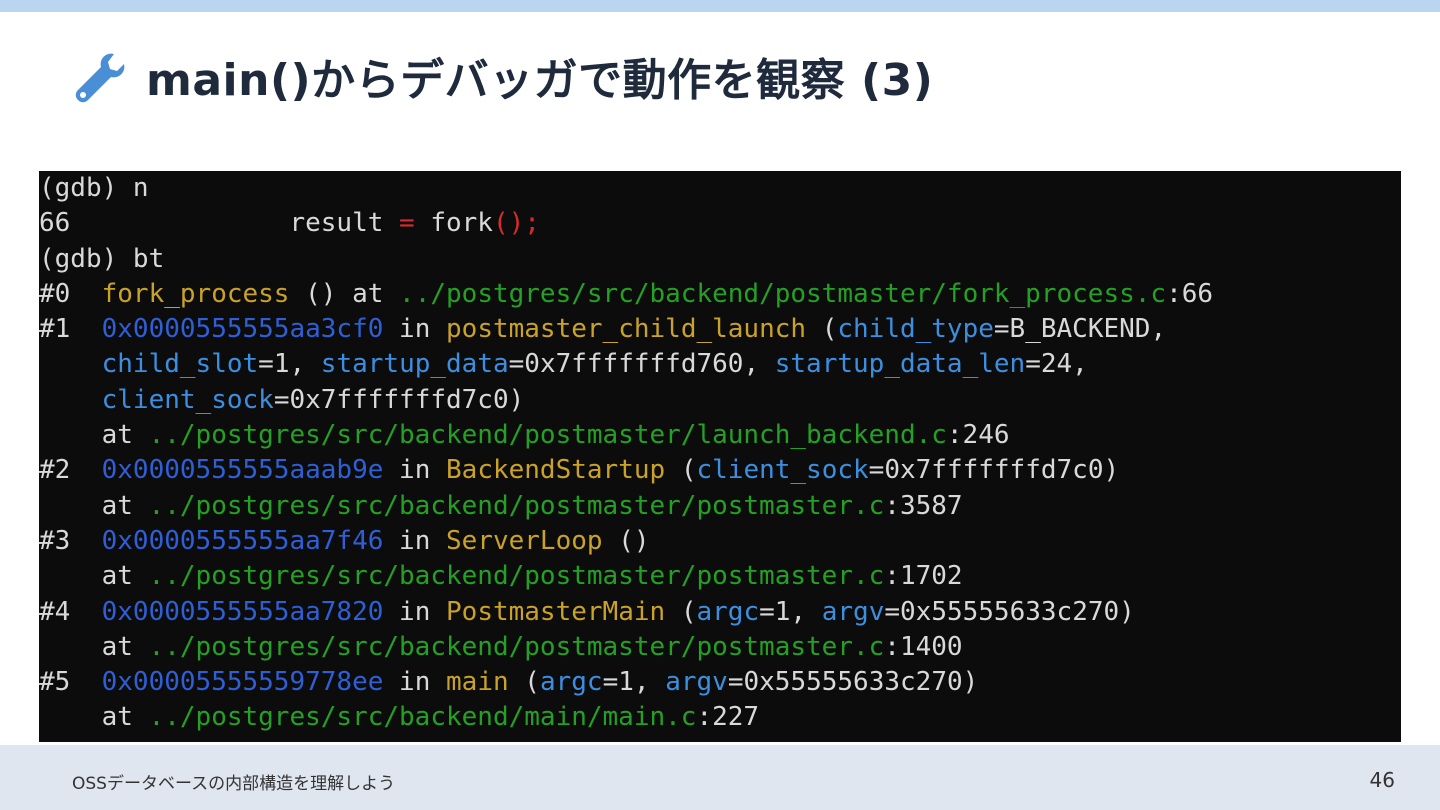  I want to click on terminal-segment: #5, so click(70, 682).